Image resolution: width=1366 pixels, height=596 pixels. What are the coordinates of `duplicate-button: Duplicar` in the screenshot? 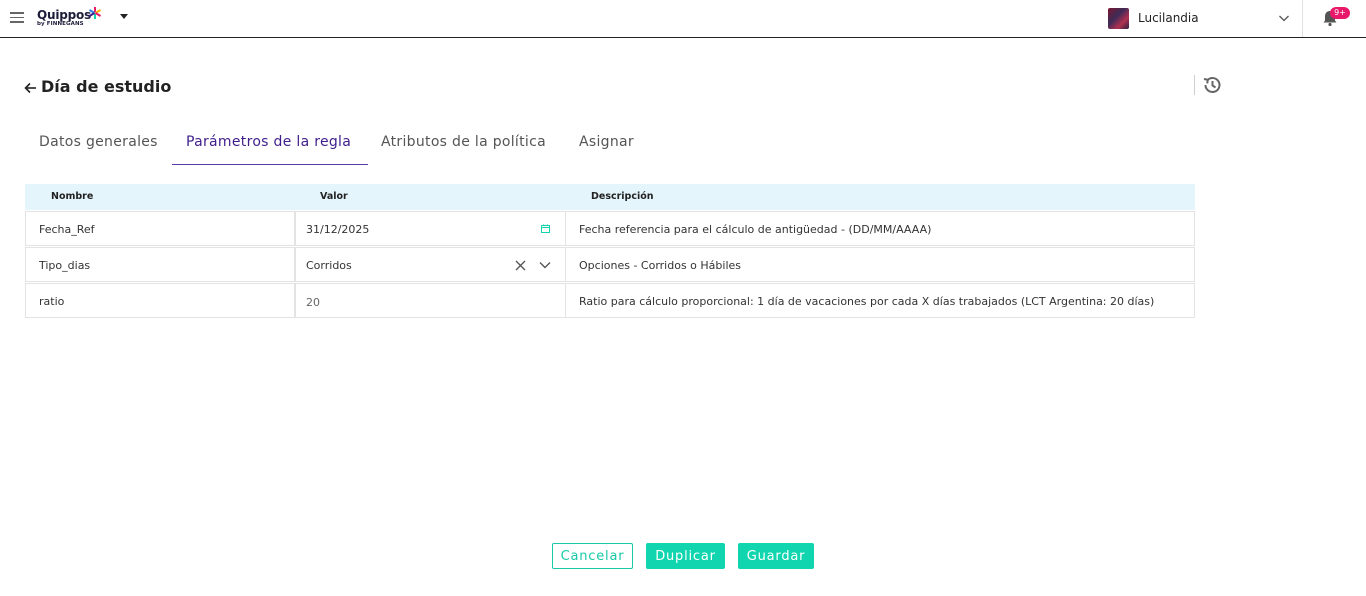 It's located at (685, 556).